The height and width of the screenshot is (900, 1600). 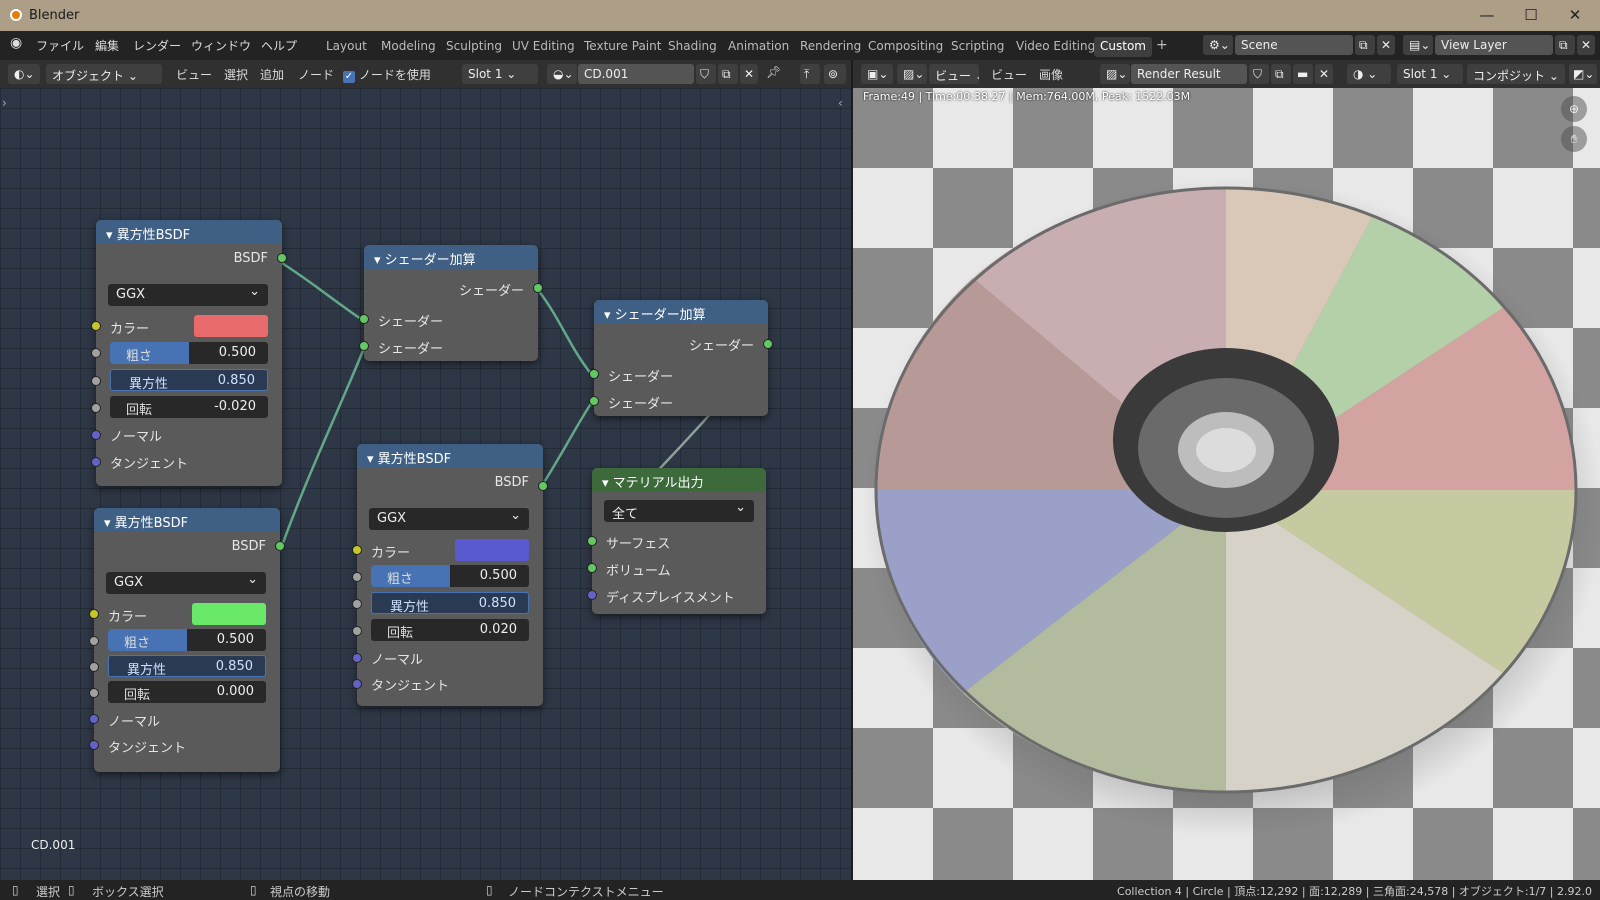 I want to click on rotation-slider: 回転 0.000, so click(x=187, y=692).